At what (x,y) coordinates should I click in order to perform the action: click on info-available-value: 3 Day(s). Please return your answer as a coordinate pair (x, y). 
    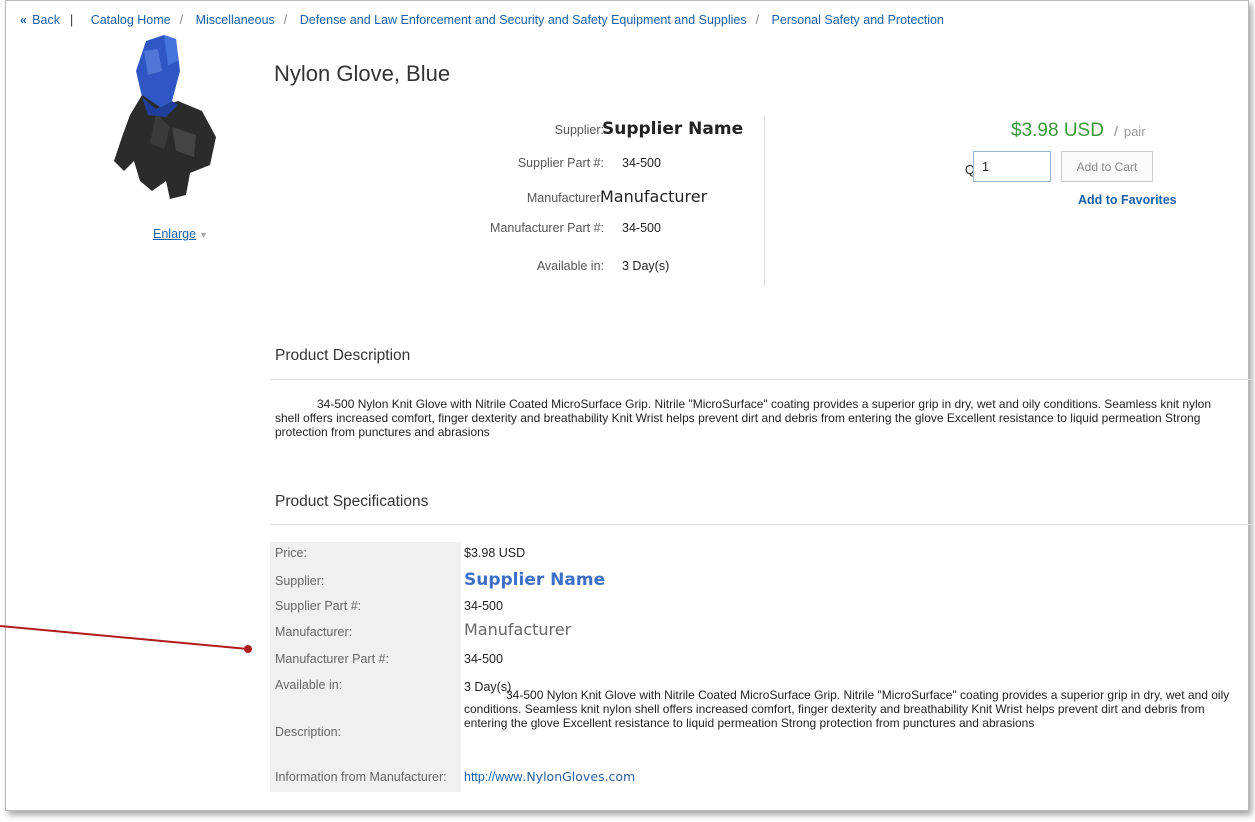
    Looking at the image, I should click on (646, 266).